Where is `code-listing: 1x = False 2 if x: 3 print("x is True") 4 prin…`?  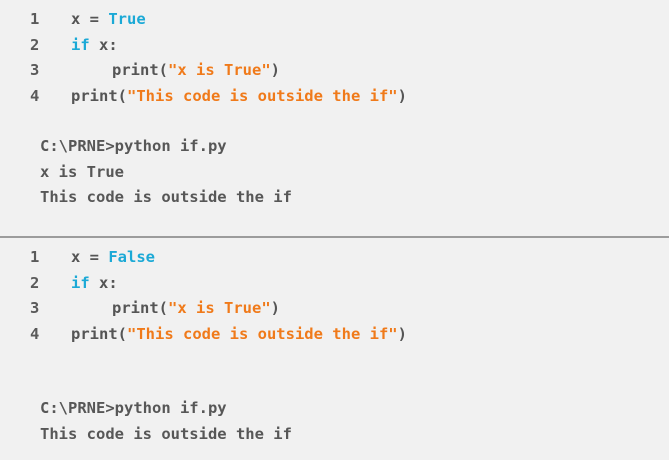
code-listing: 1x = False 2 if x: 3 print("x is True") 4 prin… is located at coordinates (218, 299).